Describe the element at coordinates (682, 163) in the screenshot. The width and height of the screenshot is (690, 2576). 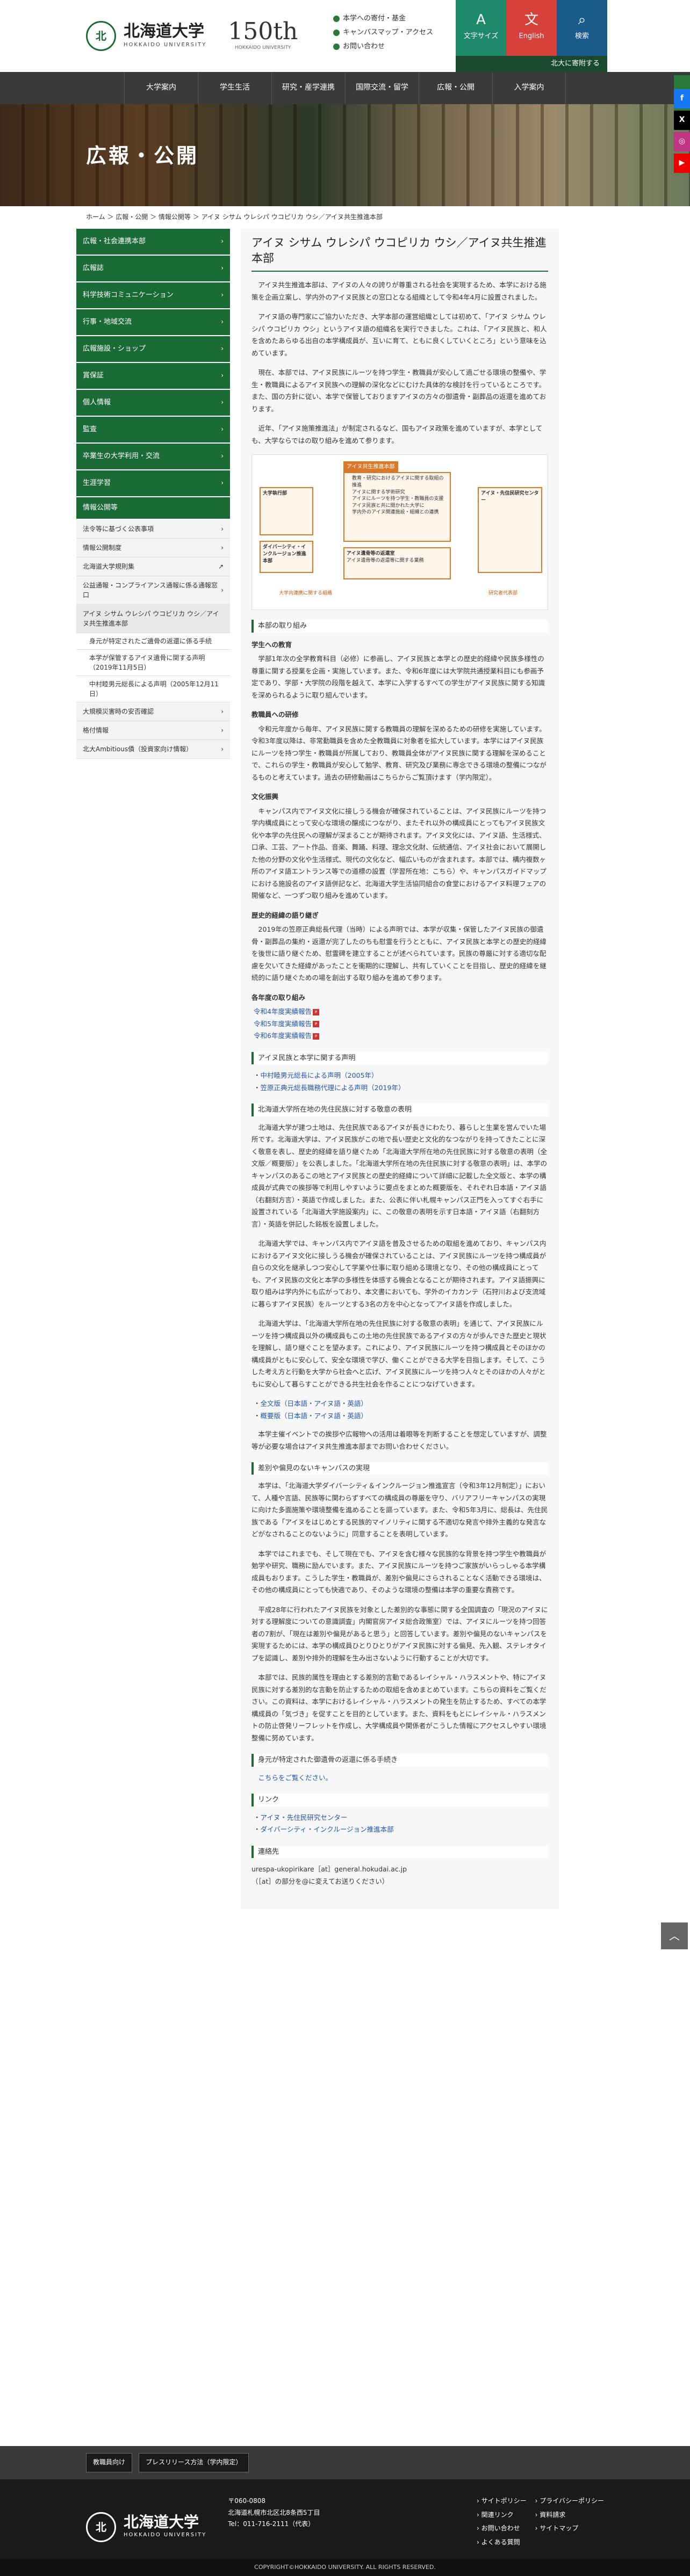
I see `youtube-icon: ▶` at that location.